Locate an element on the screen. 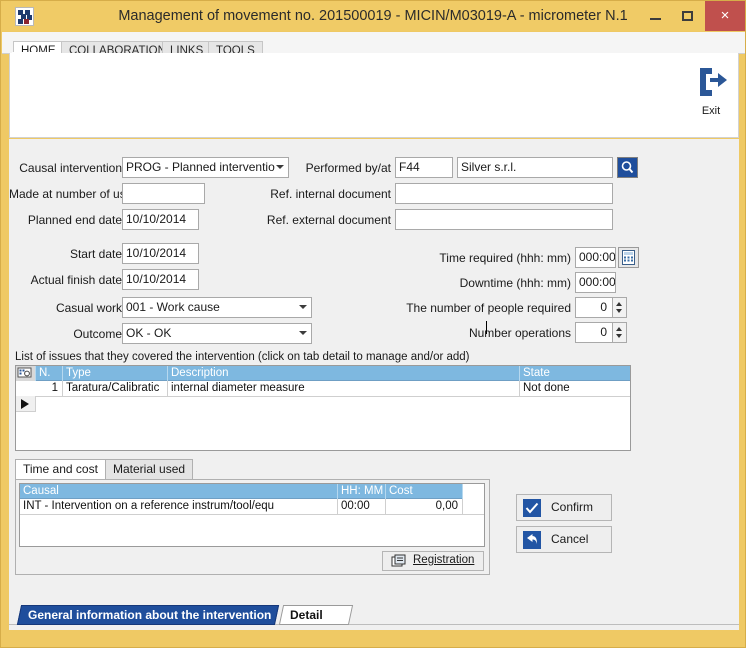 The image size is (746, 648). grid-settings-icon is located at coordinates (26, 373).